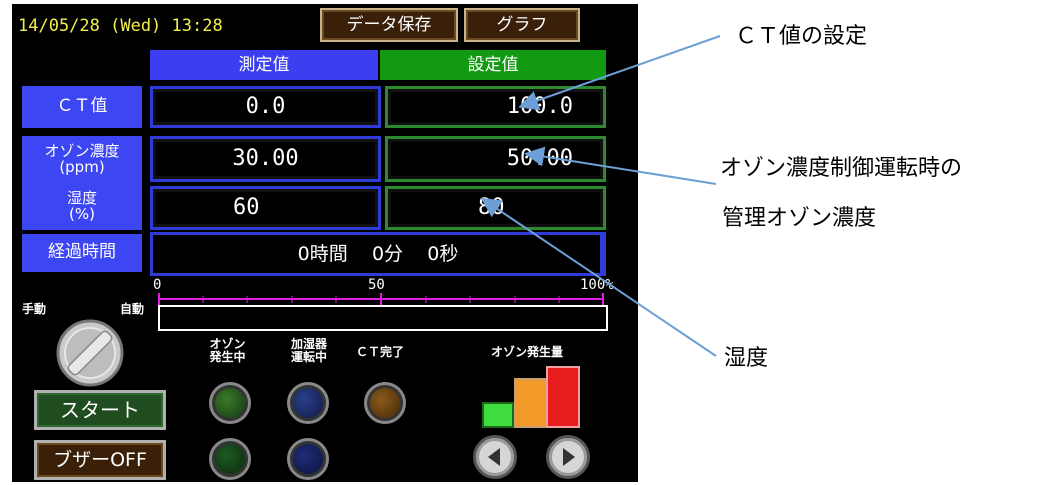 This screenshot has width=1042, height=485. What do you see at coordinates (620, 165) in the screenshot?
I see `annotation-arrow-ozone` at bounding box center [620, 165].